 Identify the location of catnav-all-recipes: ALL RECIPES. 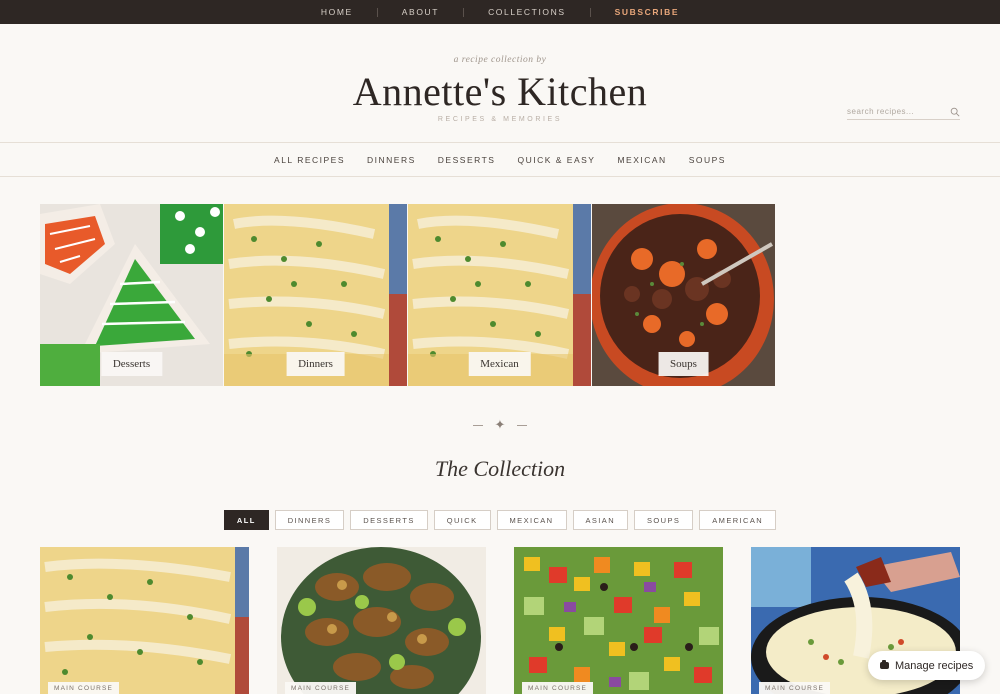
(309, 160).